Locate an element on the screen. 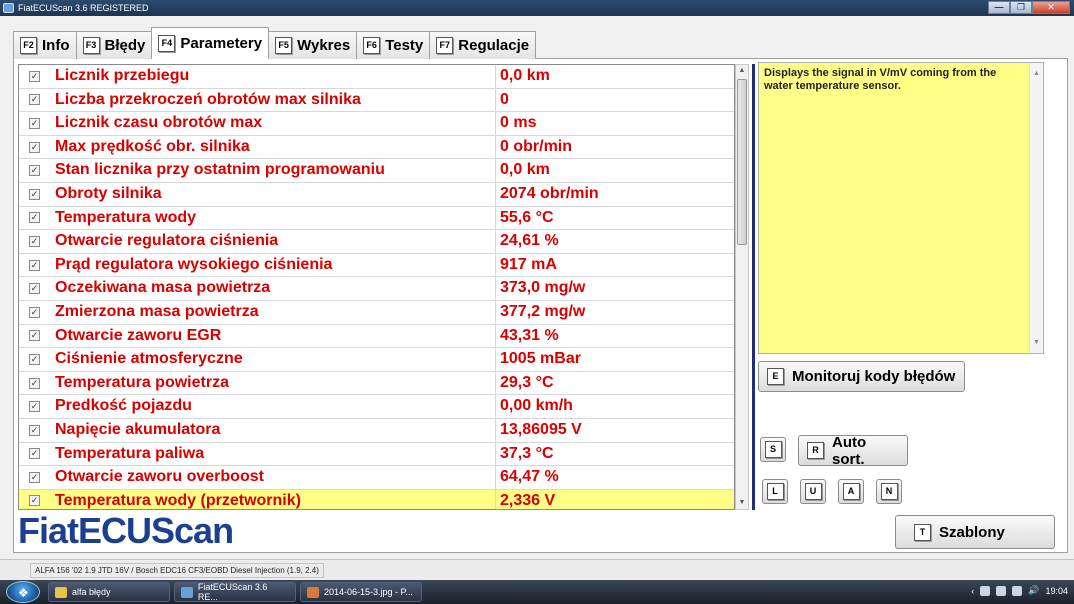 Image resolution: width=1074 pixels, height=604 pixels. templates-button: T Szablony is located at coordinates (975, 532).